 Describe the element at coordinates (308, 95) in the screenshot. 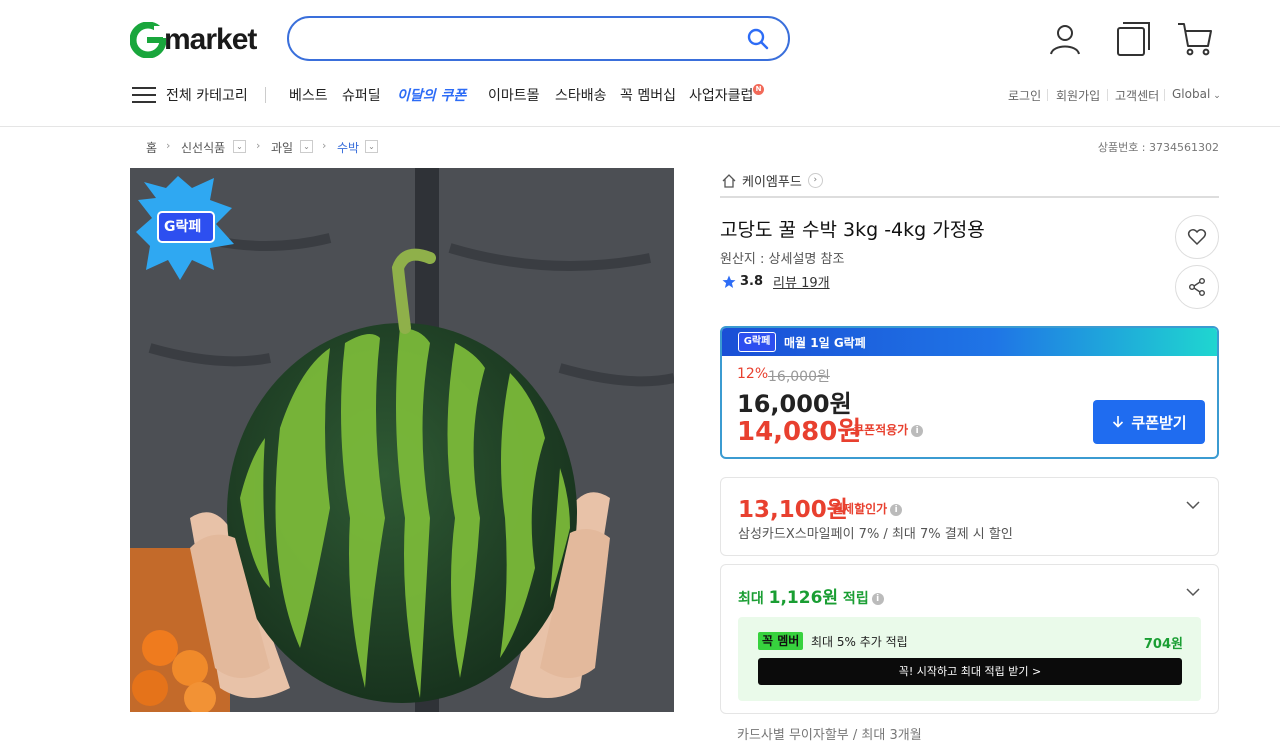

I see `nav-best: 베스트` at that location.